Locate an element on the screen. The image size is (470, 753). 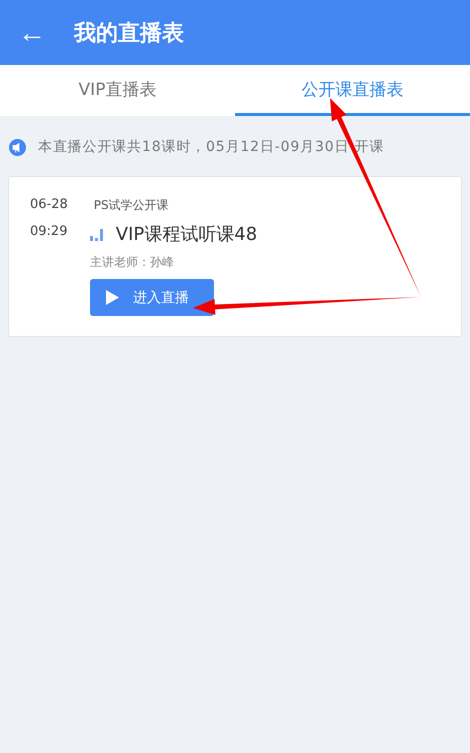
back-button: ← is located at coordinates (32, 32).